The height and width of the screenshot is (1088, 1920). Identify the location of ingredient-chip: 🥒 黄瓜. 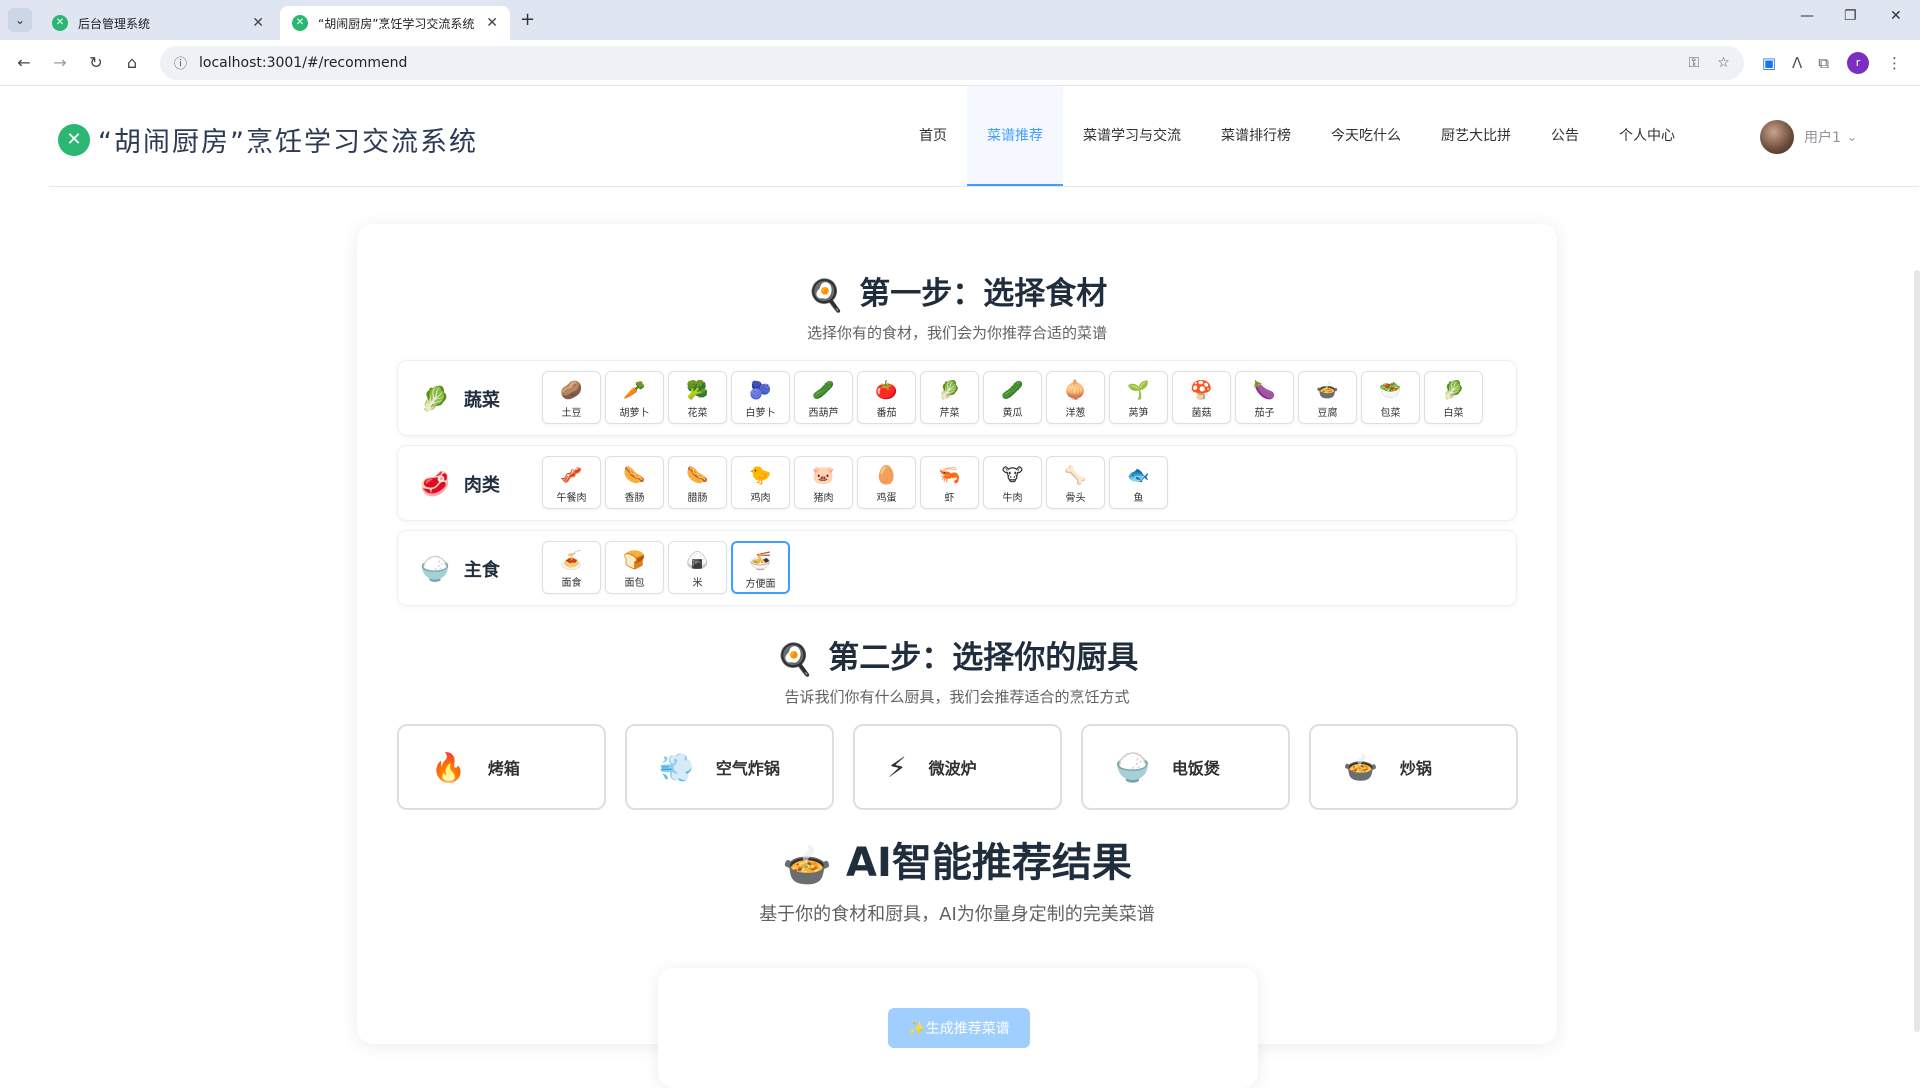
(1012, 397).